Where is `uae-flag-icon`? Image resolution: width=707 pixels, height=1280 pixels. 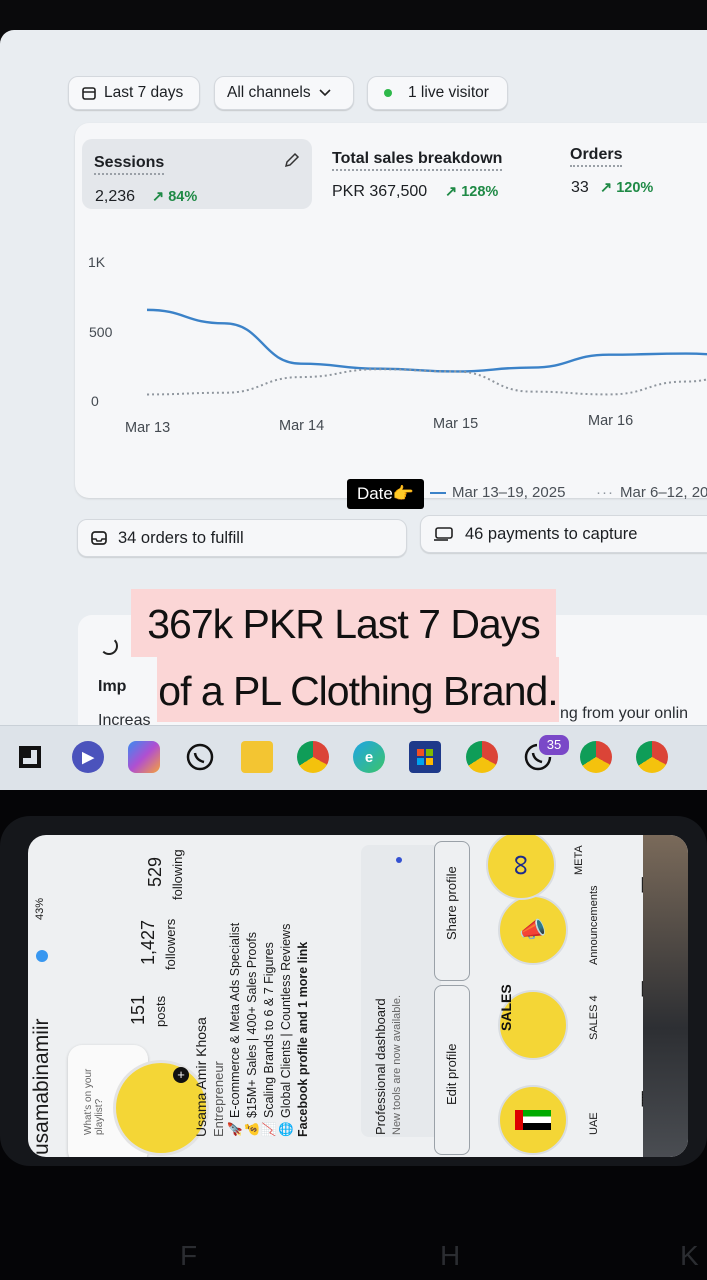 uae-flag-icon is located at coordinates (533, 1120).